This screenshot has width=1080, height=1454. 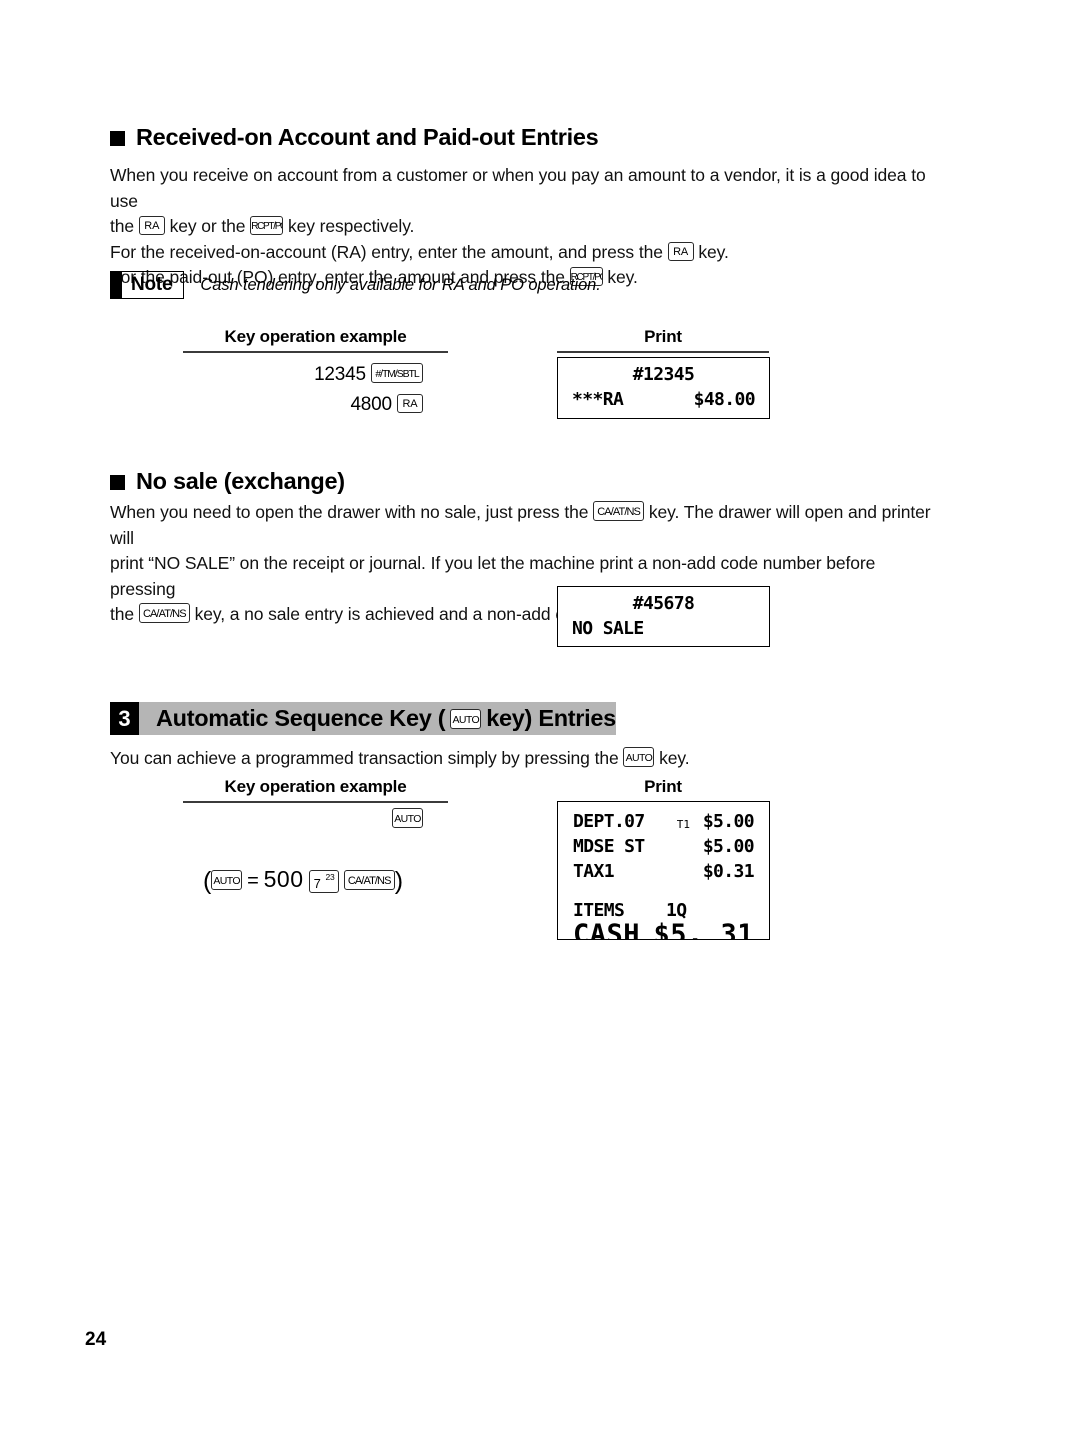 I want to click on receipt-line: MDSE ST $5.00, so click(x=664, y=848).